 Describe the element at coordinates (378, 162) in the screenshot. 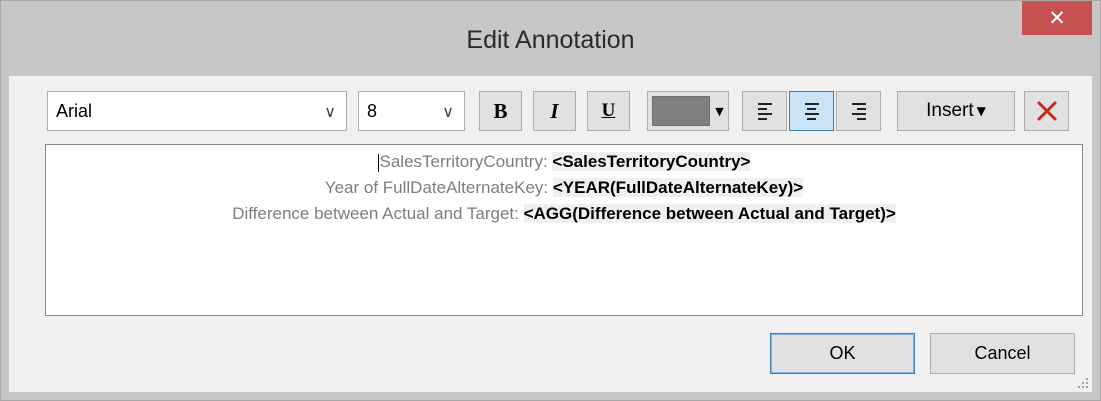

I see `text-caret` at that location.